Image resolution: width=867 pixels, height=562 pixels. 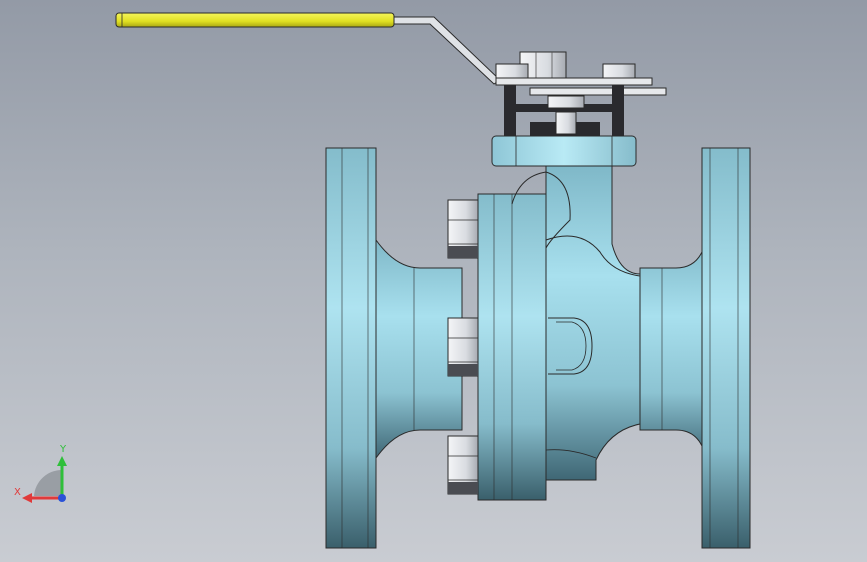 I want to click on orientation-triad: Y X, so click(x=44, y=475).